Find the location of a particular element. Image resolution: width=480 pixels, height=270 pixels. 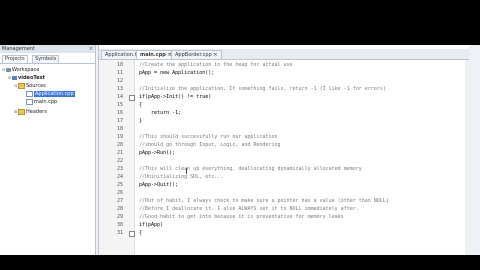

line-number: 24 is located at coordinates (119, 177).